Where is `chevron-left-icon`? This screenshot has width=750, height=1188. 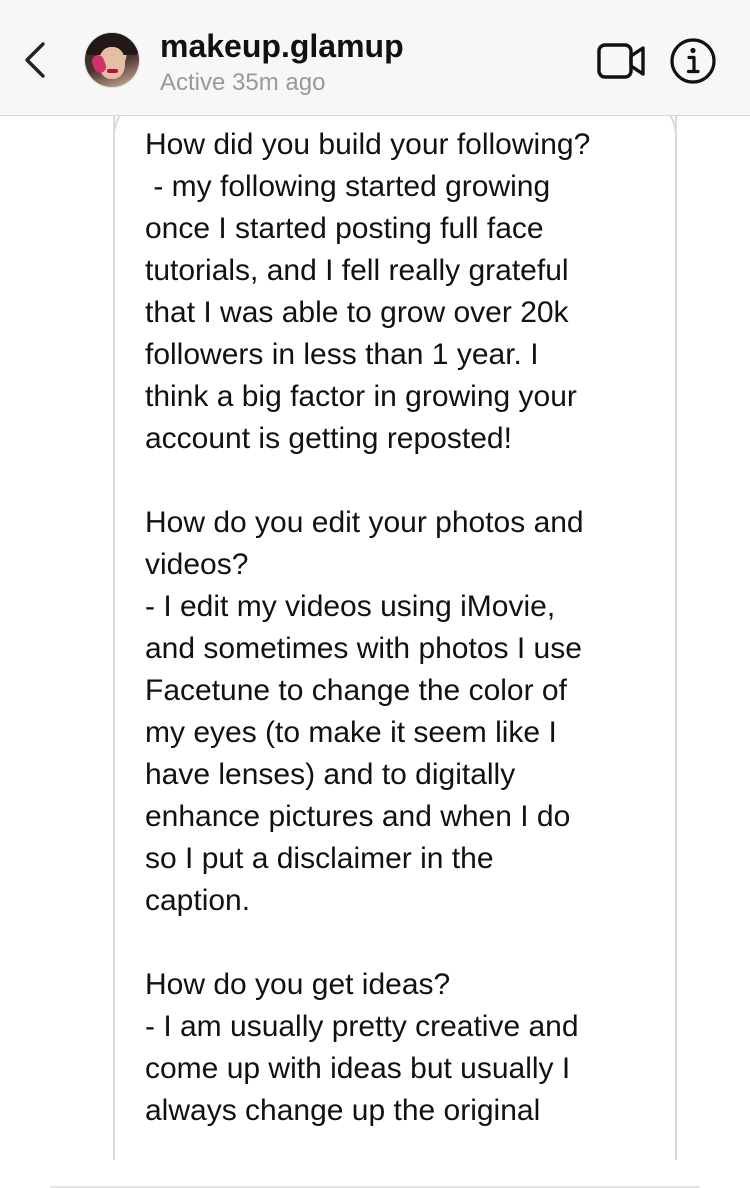
chevron-left-icon is located at coordinates (35, 60).